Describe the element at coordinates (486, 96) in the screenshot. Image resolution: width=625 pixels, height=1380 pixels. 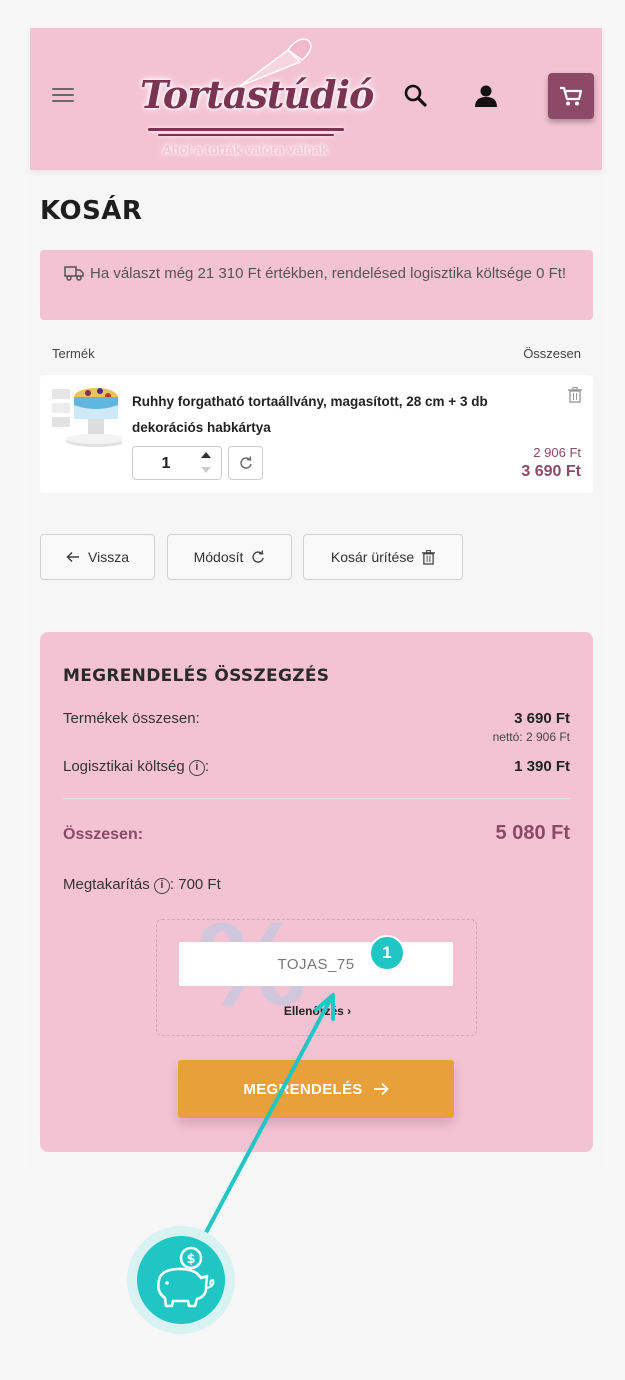
I see `user-icon` at that location.